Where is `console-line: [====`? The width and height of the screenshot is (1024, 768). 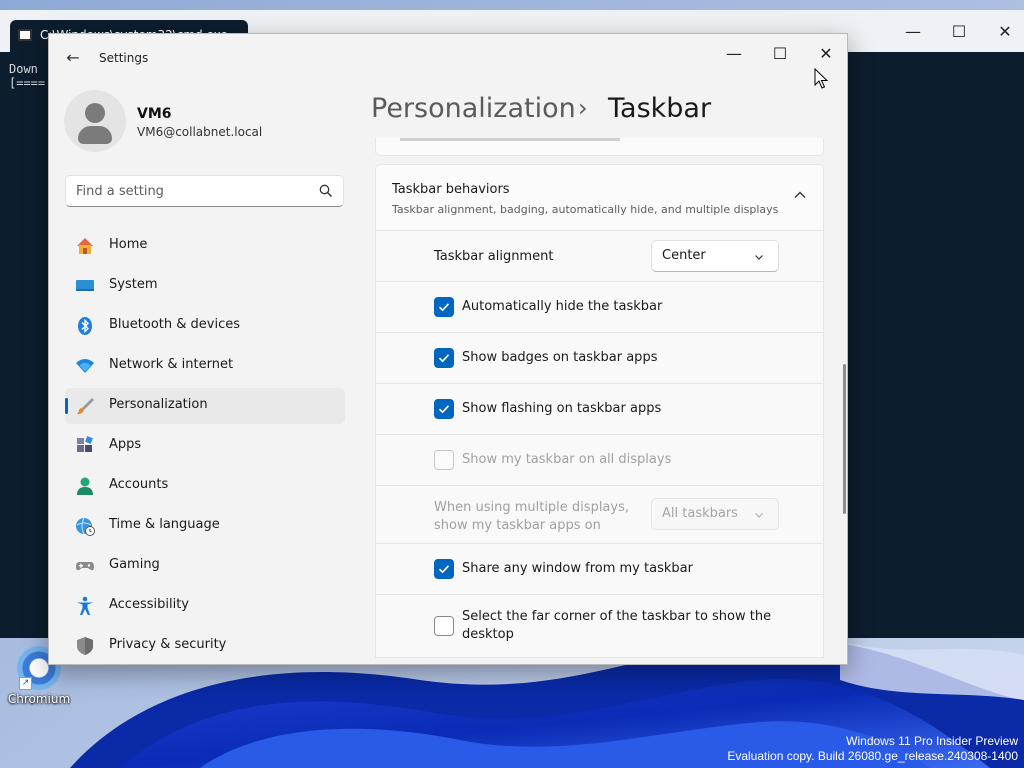 console-line: [==== is located at coordinates (27, 83).